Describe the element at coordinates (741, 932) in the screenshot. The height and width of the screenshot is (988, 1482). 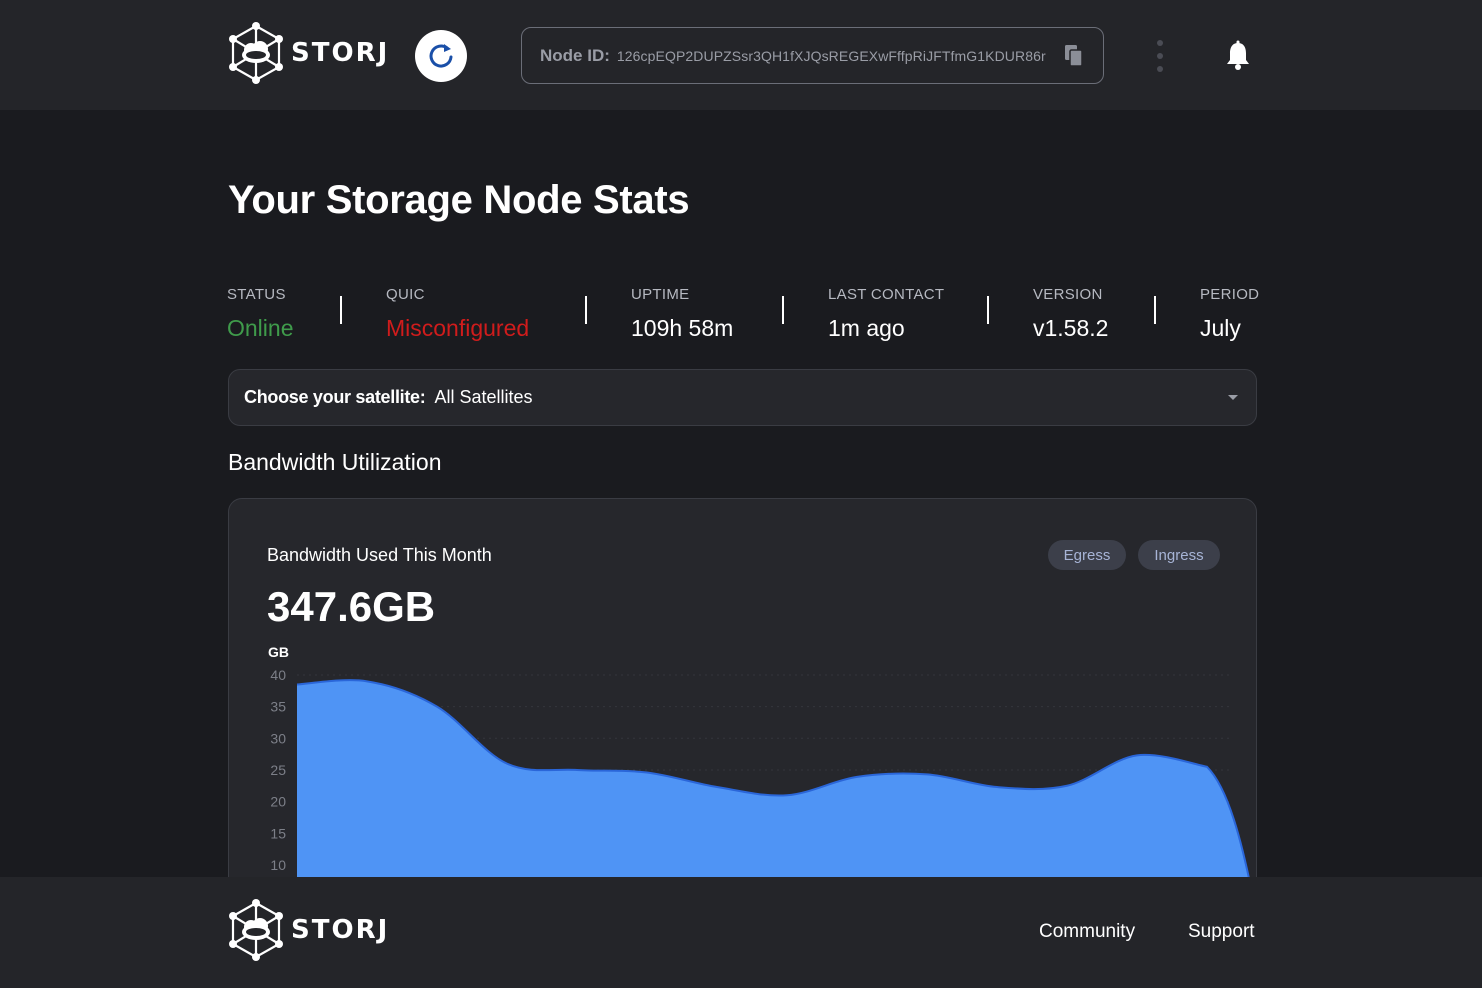
I see `footer: STORJ Community Support` at that location.